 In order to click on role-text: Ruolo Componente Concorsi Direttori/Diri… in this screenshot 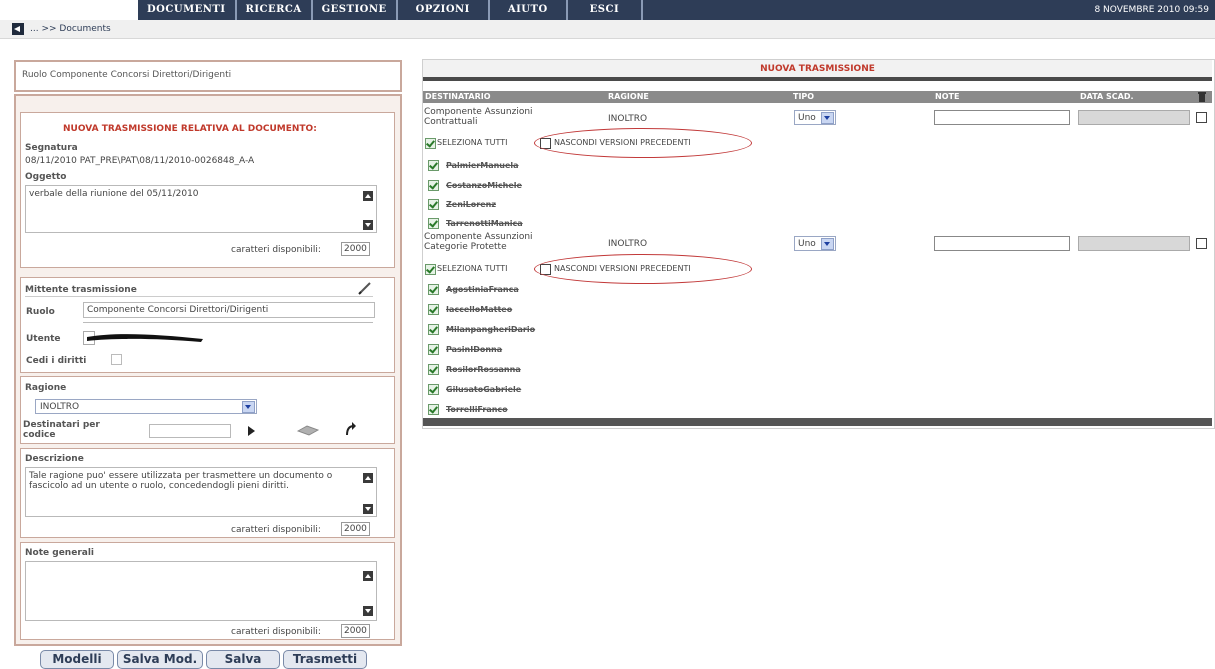, I will do `click(127, 75)`.